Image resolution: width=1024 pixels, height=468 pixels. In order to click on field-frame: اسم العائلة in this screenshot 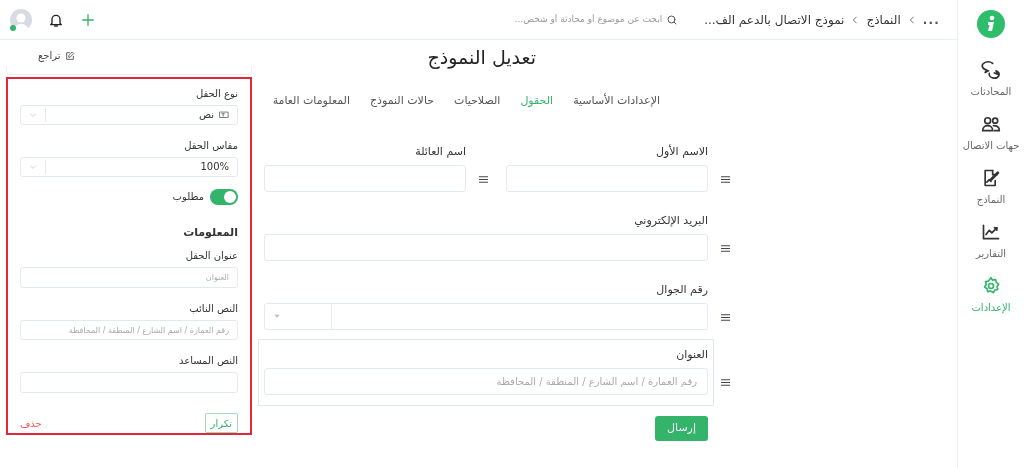, I will do `click(365, 168)`.